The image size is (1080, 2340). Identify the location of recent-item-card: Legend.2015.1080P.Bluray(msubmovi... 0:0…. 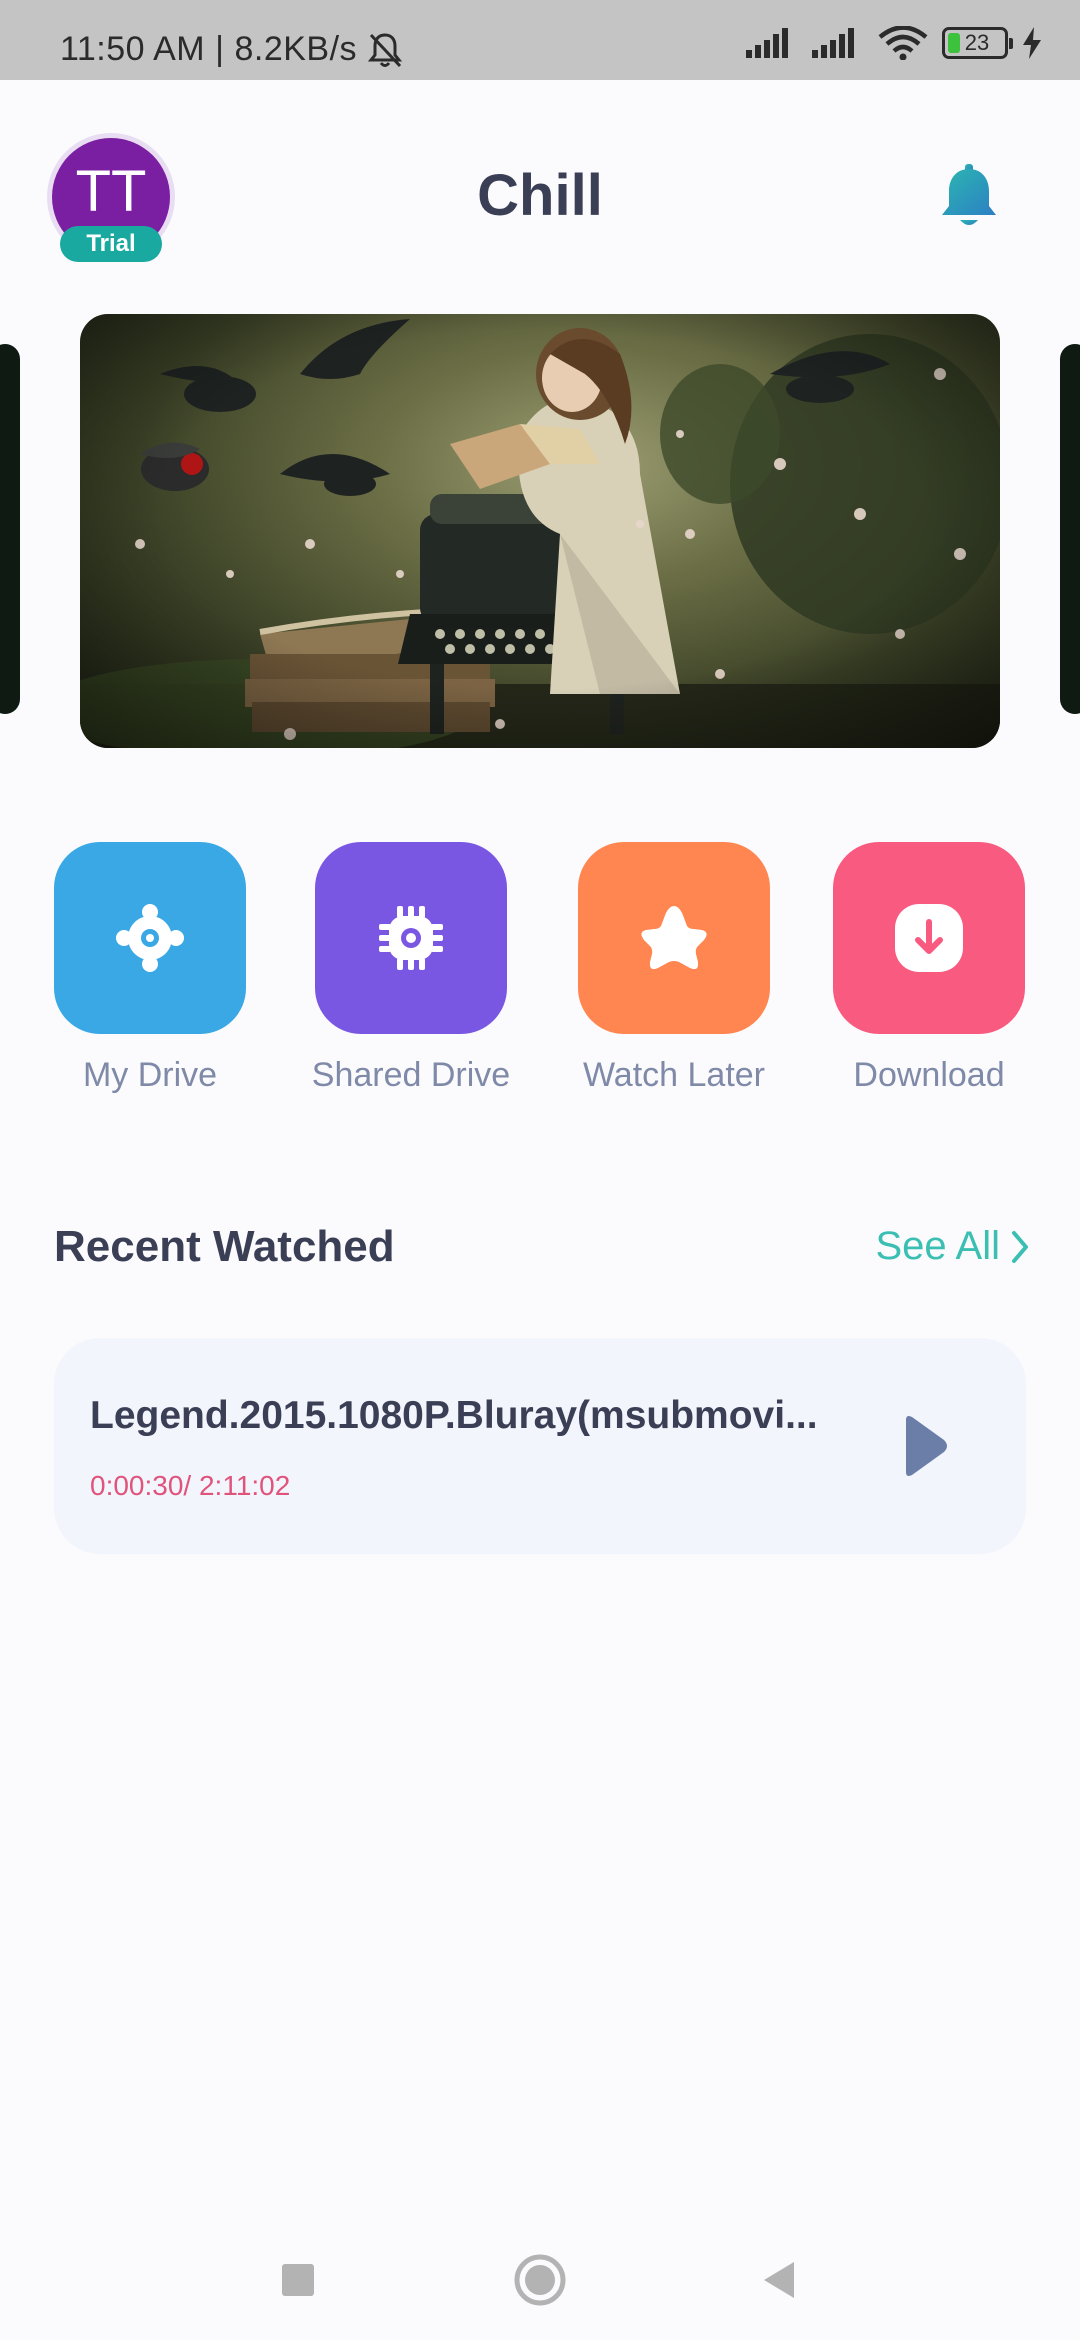
(540, 1446).